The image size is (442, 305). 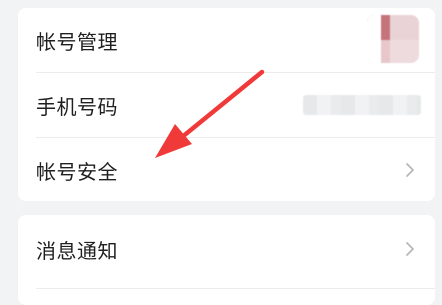 I want to click on settings-row-label: 帐号管理, so click(x=77, y=41).